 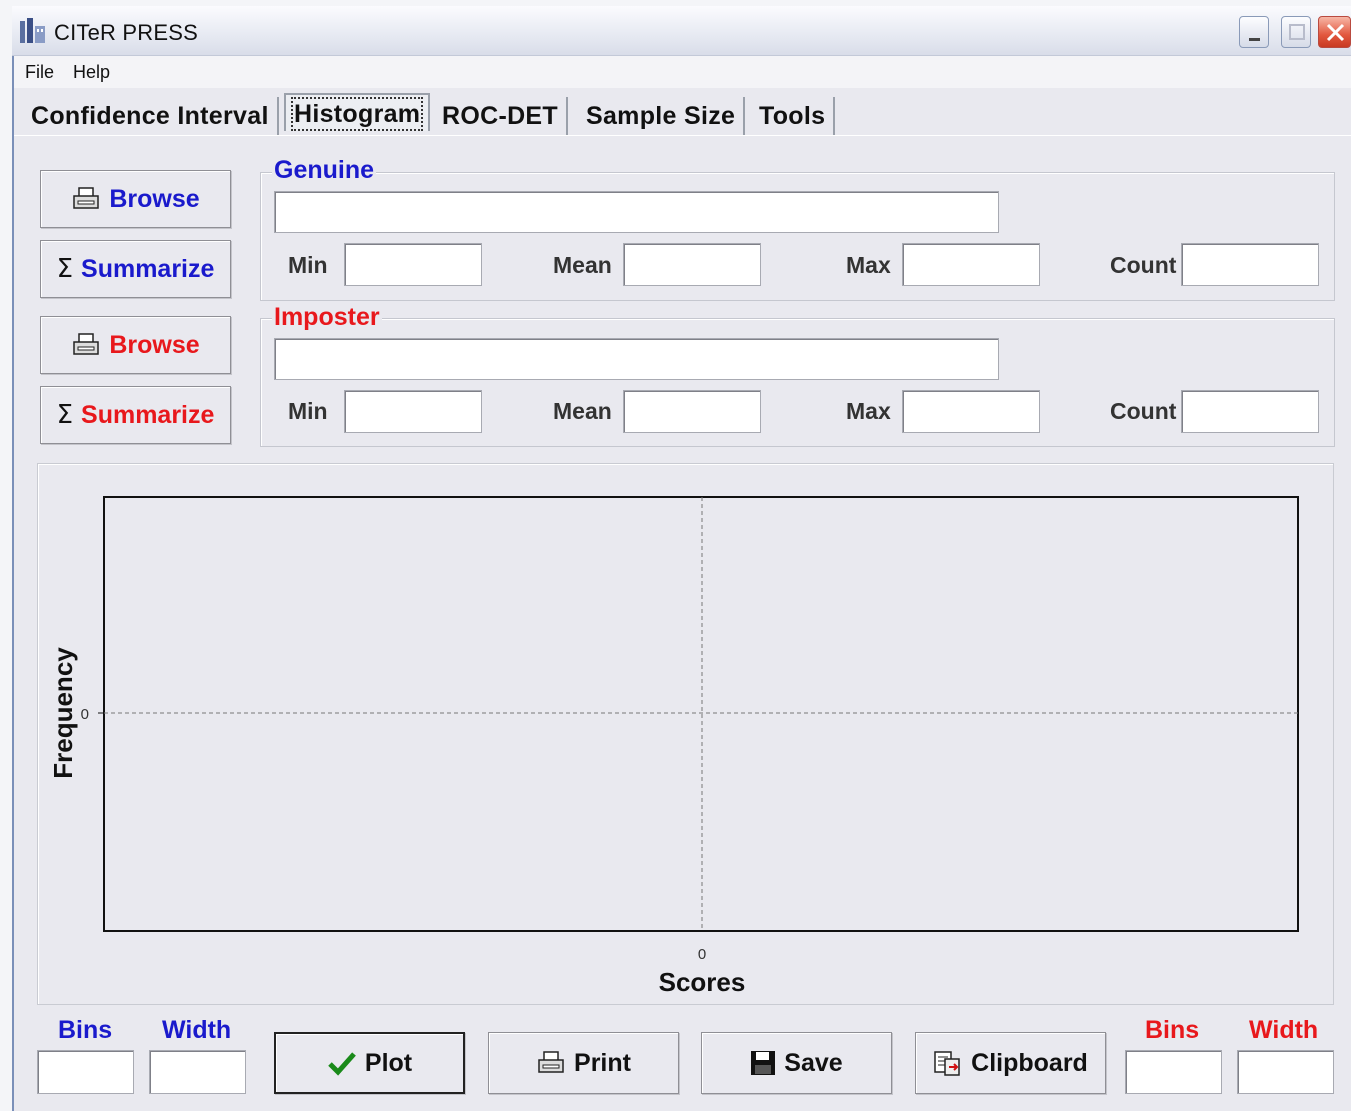 I want to click on imposter-min-label: Min, so click(x=308, y=411).